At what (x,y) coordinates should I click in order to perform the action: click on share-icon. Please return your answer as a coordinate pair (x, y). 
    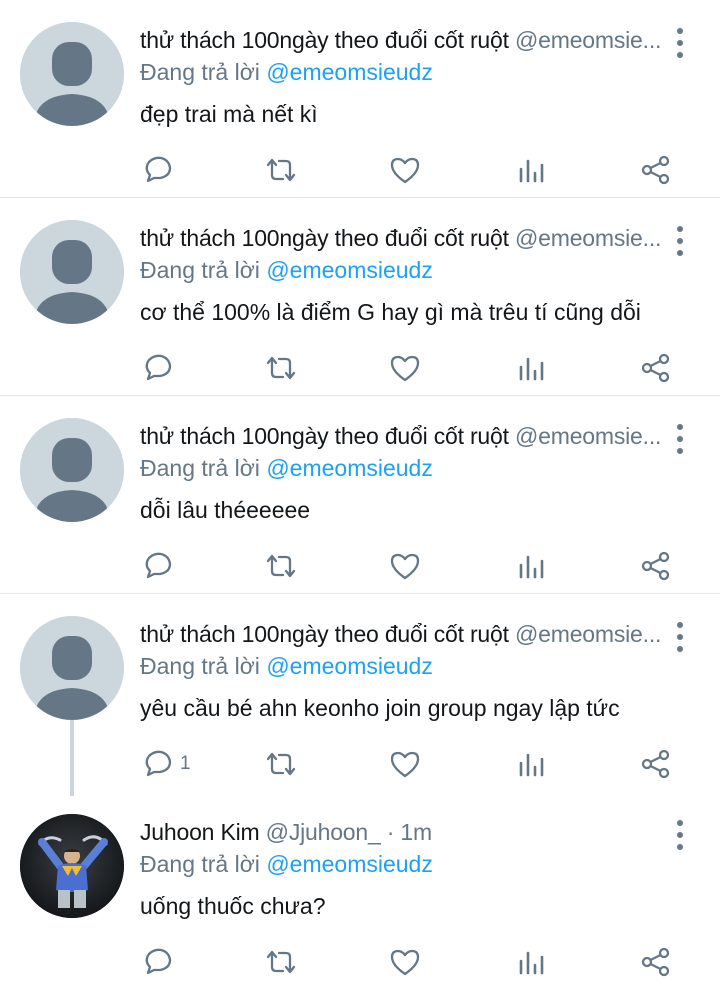
    Looking at the image, I should click on (655, 764).